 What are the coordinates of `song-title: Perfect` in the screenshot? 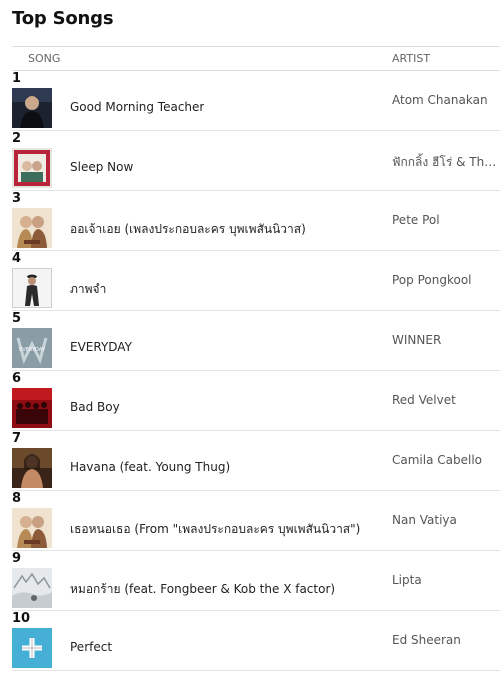 It's located at (91, 647).